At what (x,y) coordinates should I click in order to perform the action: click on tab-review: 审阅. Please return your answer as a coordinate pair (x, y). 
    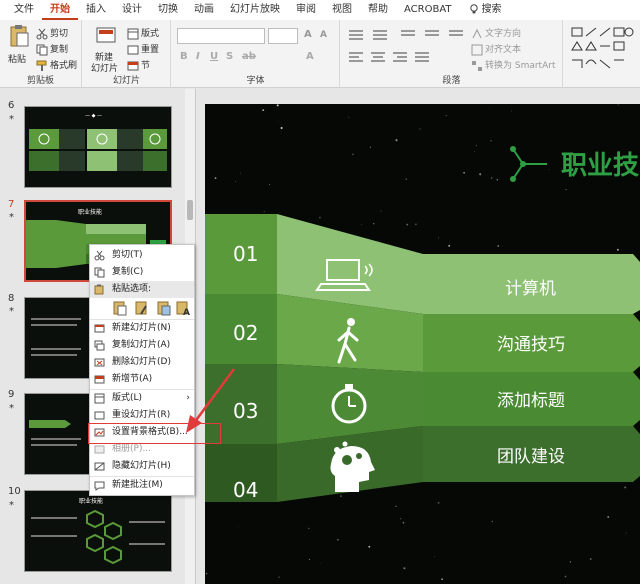
    Looking at the image, I should click on (306, 10).